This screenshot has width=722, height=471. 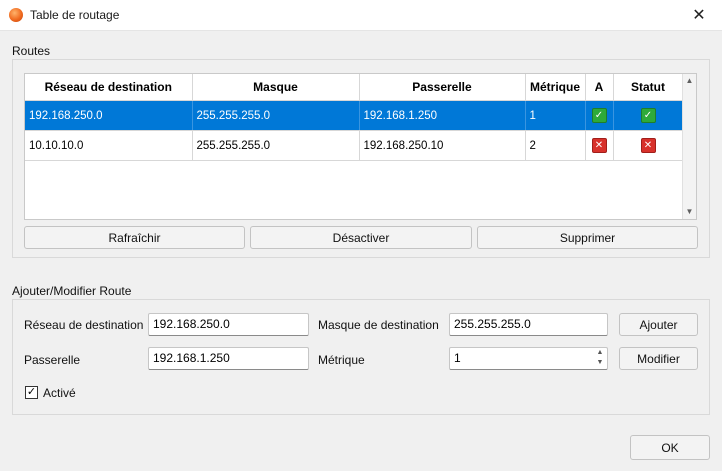 What do you see at coordinates (528, 324) in the screenshot?
I see `dest-mask-field: 255.255.255.0` at bounding box center [528, 324].